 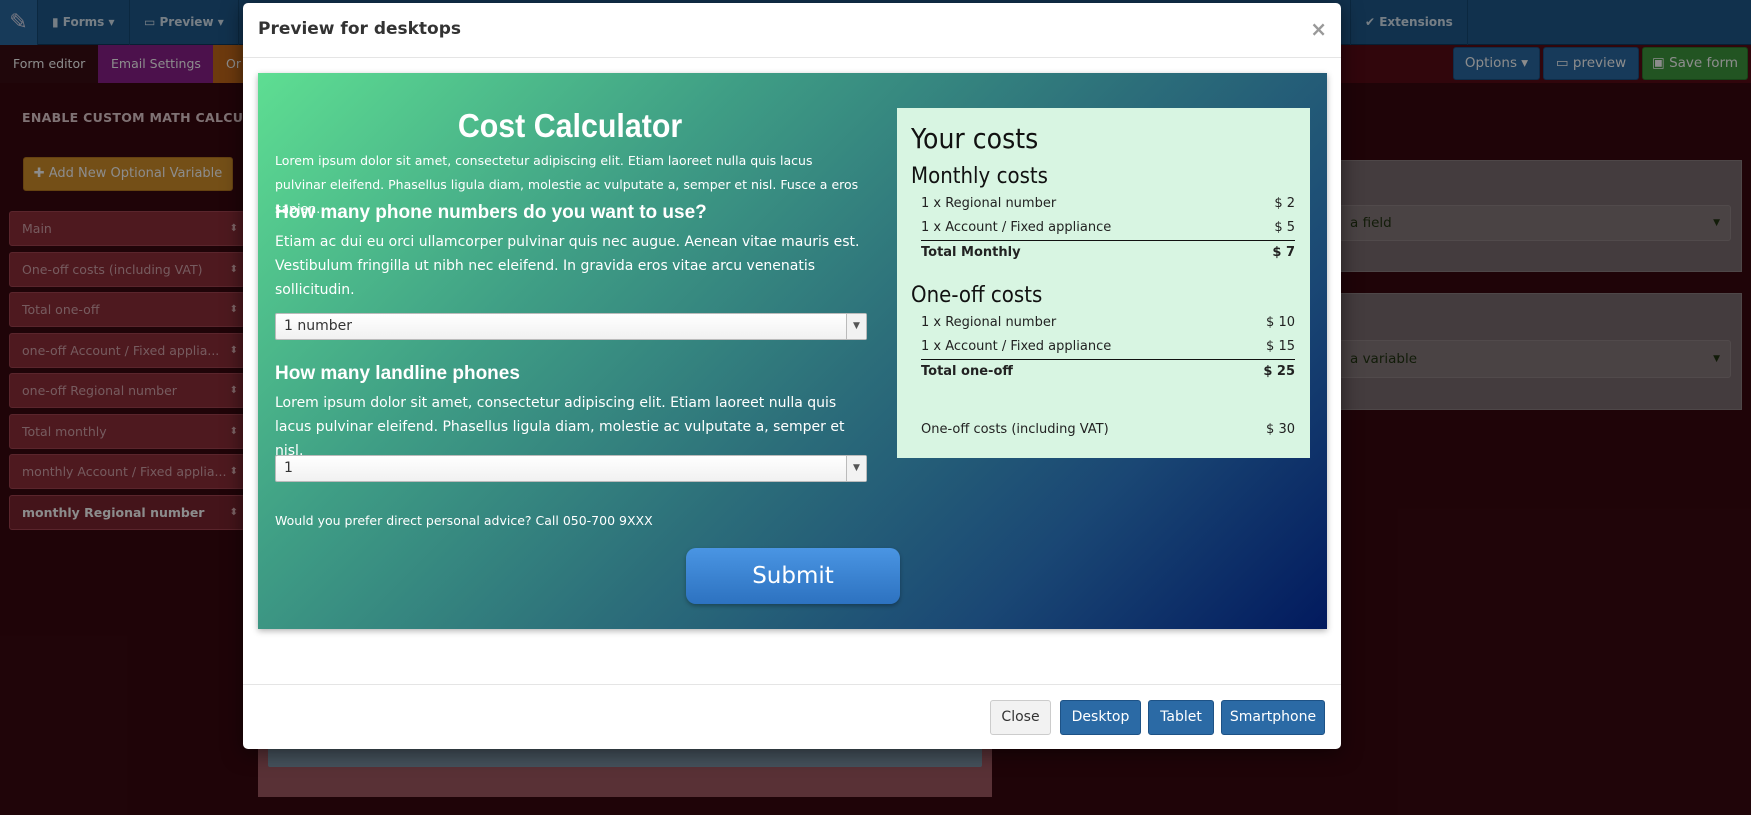 What do you see at coordinates (1181, 717) in the screenshot?
I see `tablet-button: Tablet` at bounding box center [1181, 717].